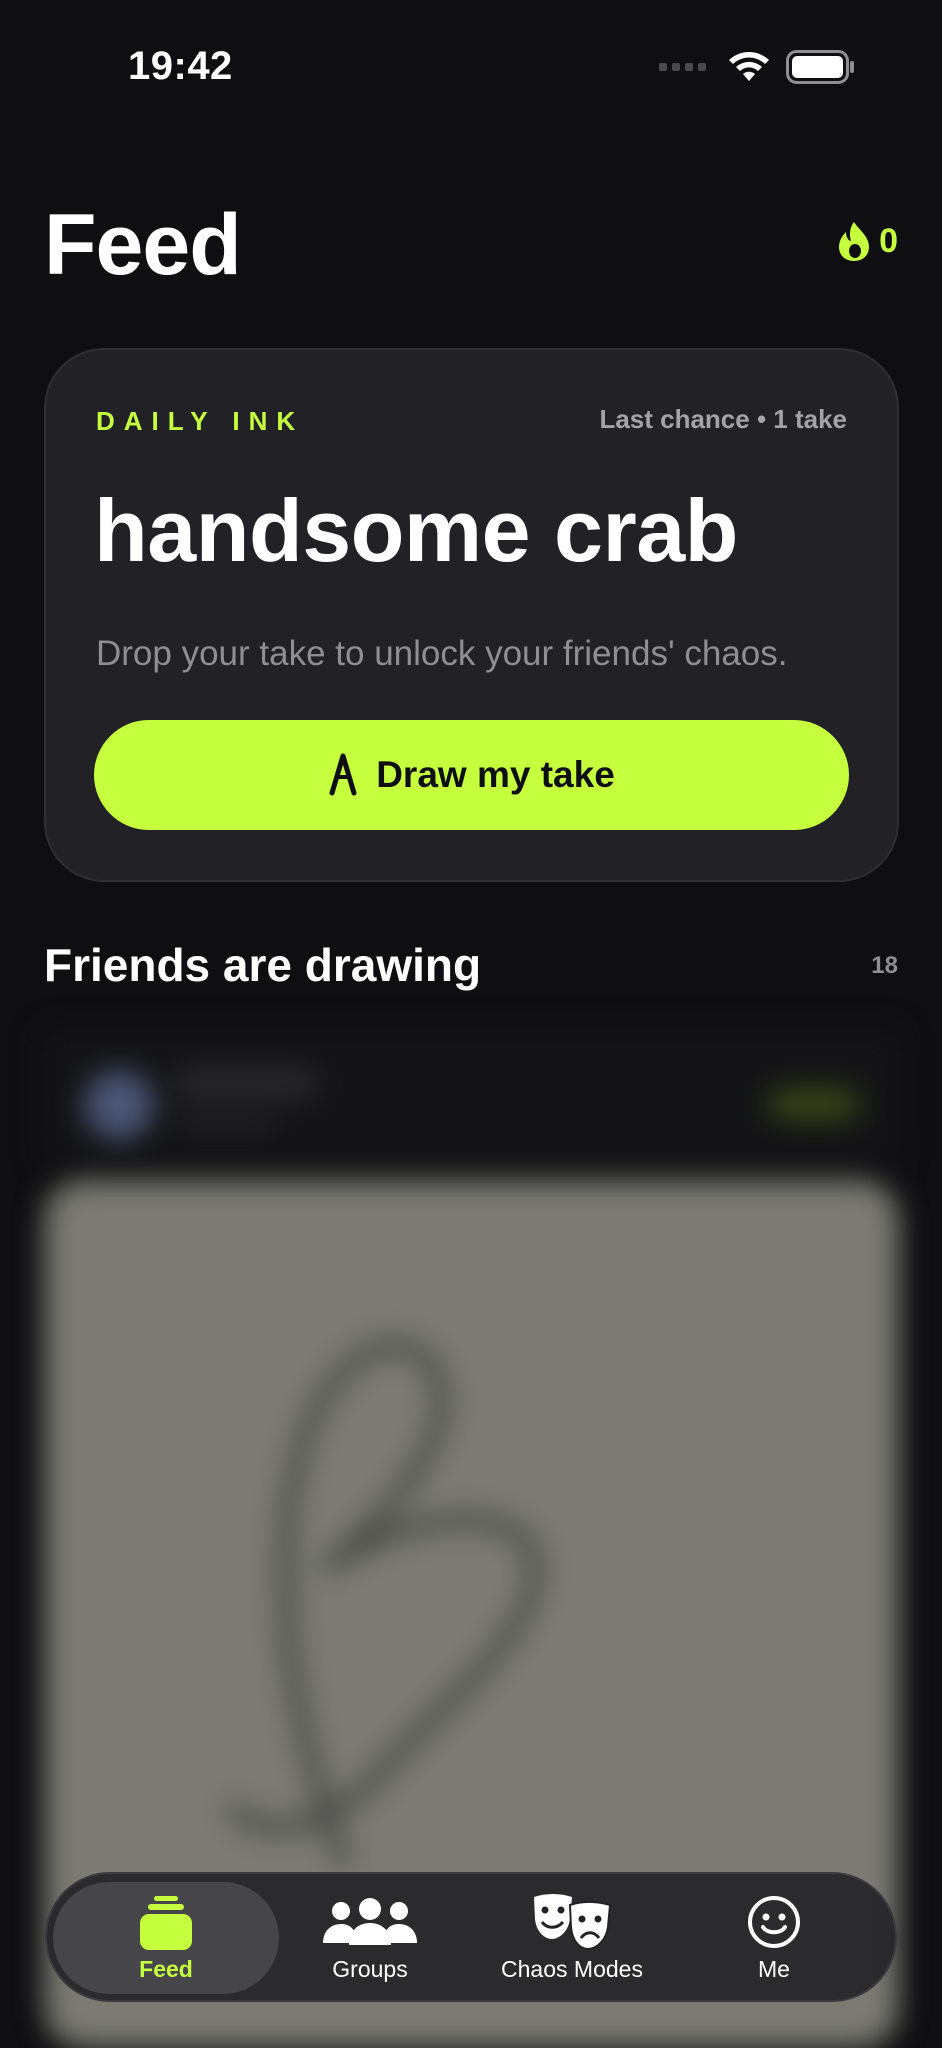 Image resolution: width=942 pixels, height=2048 pixels. Describe the element at coordinates (774, 1968) in the screenshot. I see `tab-me-label: Me` at that location.